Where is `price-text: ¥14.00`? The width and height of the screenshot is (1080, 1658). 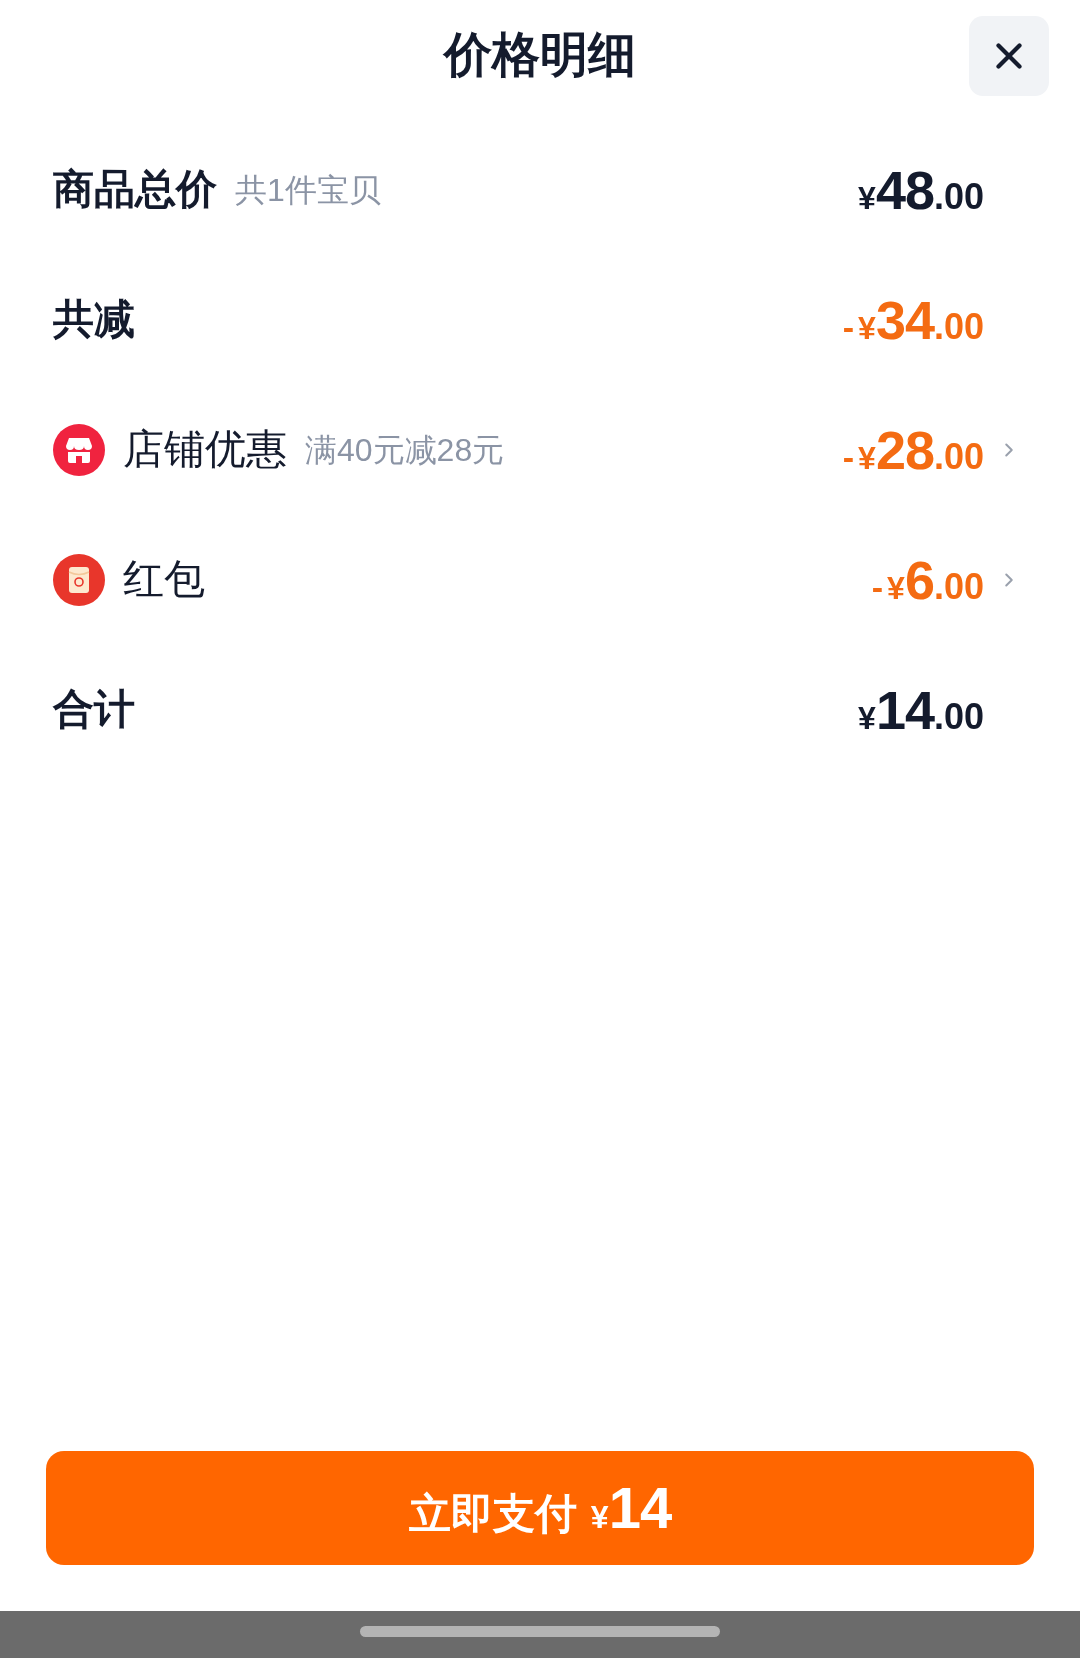 price-text: ¥14.00 is located at coordinates (921, 710).